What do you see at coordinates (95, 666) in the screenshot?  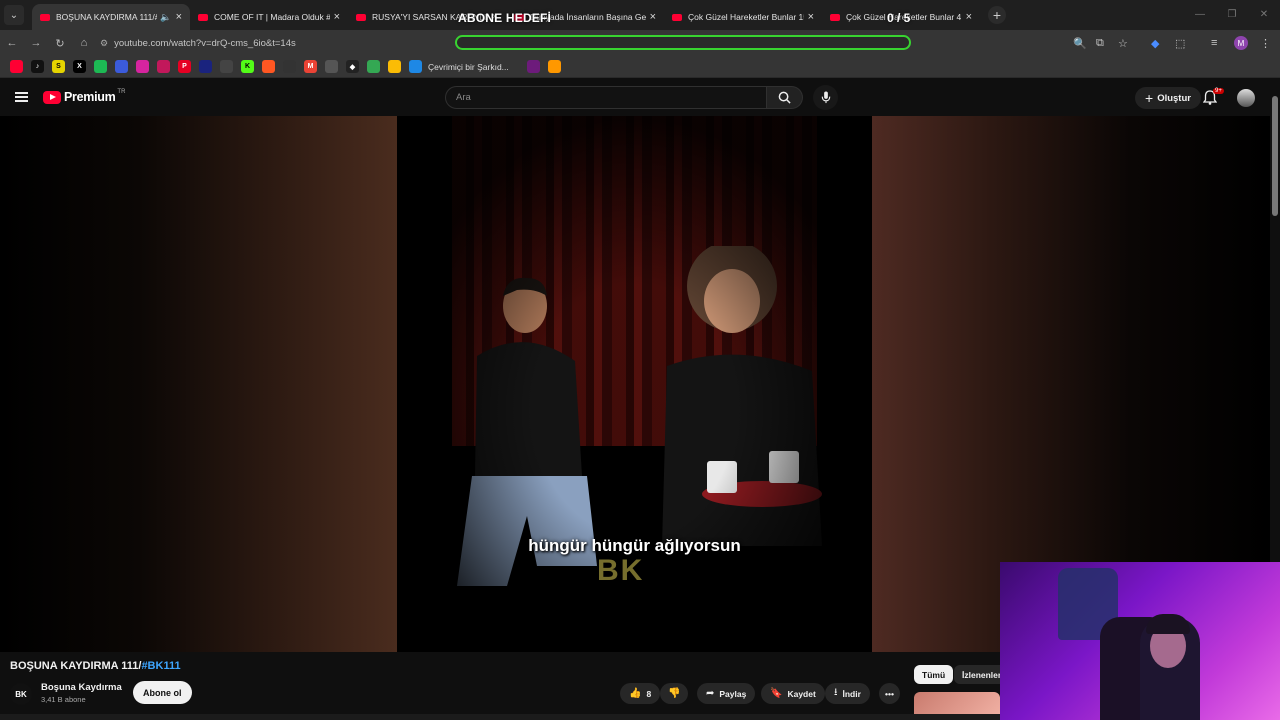 I see `video-title: BOŞUNA KAYDIRMA 111/#BK111` at bounding box center [95, 666].